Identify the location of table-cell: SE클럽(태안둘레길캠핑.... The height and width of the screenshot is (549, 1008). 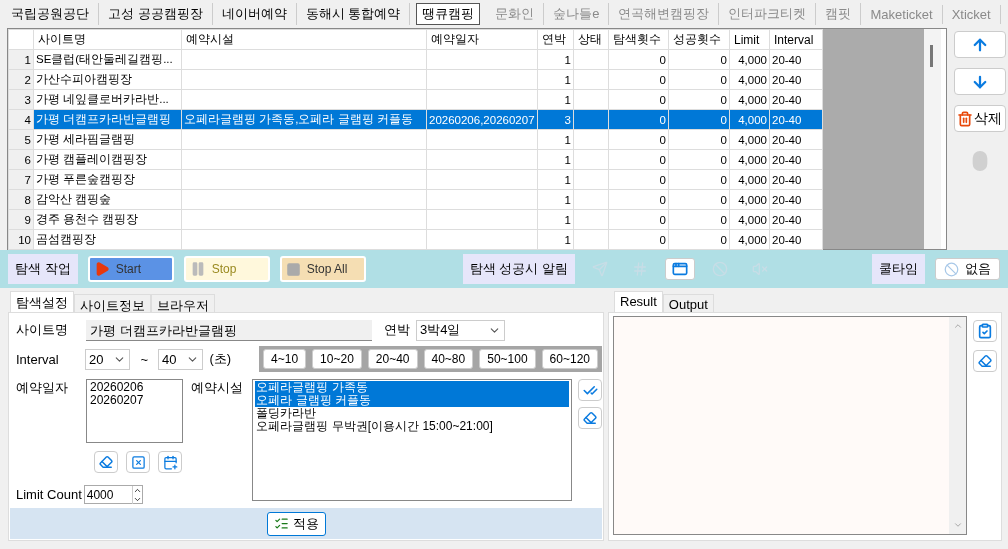
(107, 59).